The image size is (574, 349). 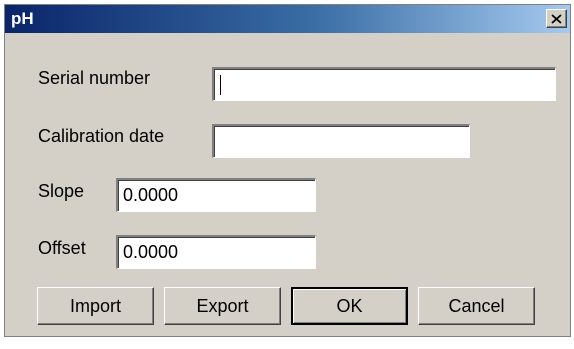 I want to click on slope-field: 0.0000, so click(x=216, y=195).